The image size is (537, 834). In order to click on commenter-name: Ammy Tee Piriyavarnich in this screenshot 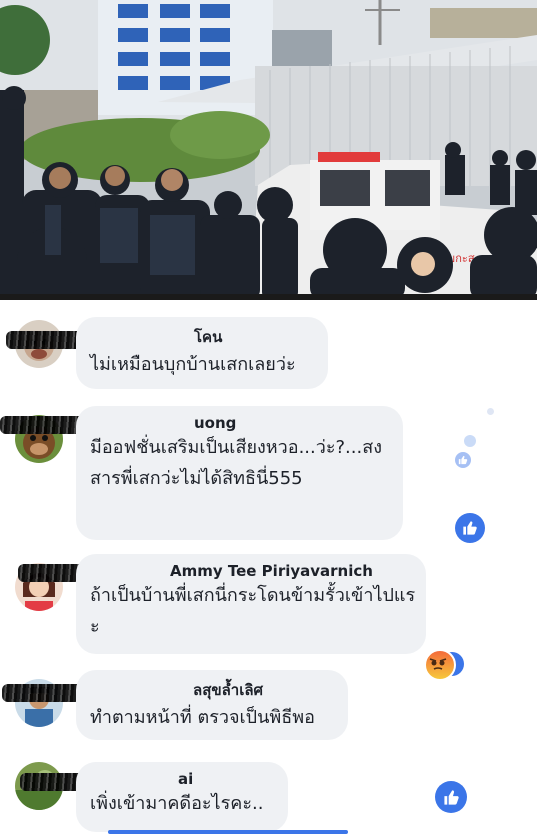, I will do `click(251, 571)`.